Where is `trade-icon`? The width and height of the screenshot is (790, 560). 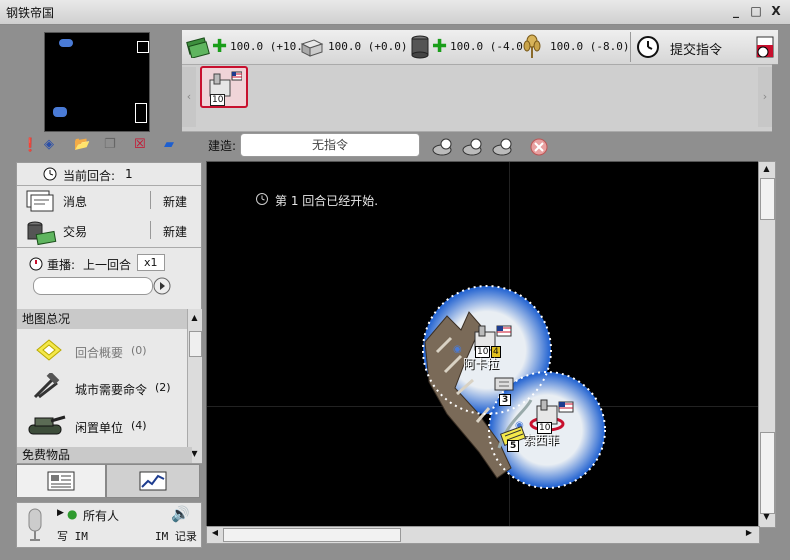
trade-icon is located at coordinates (42, 233).